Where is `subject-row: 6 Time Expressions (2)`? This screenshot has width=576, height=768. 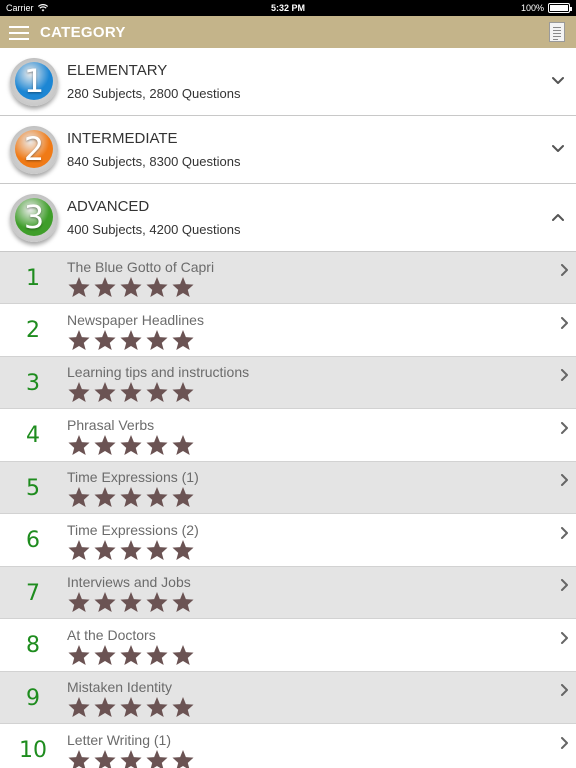 subject-row: 6 Time Expressions (2) is located at coordinates (288, 540).